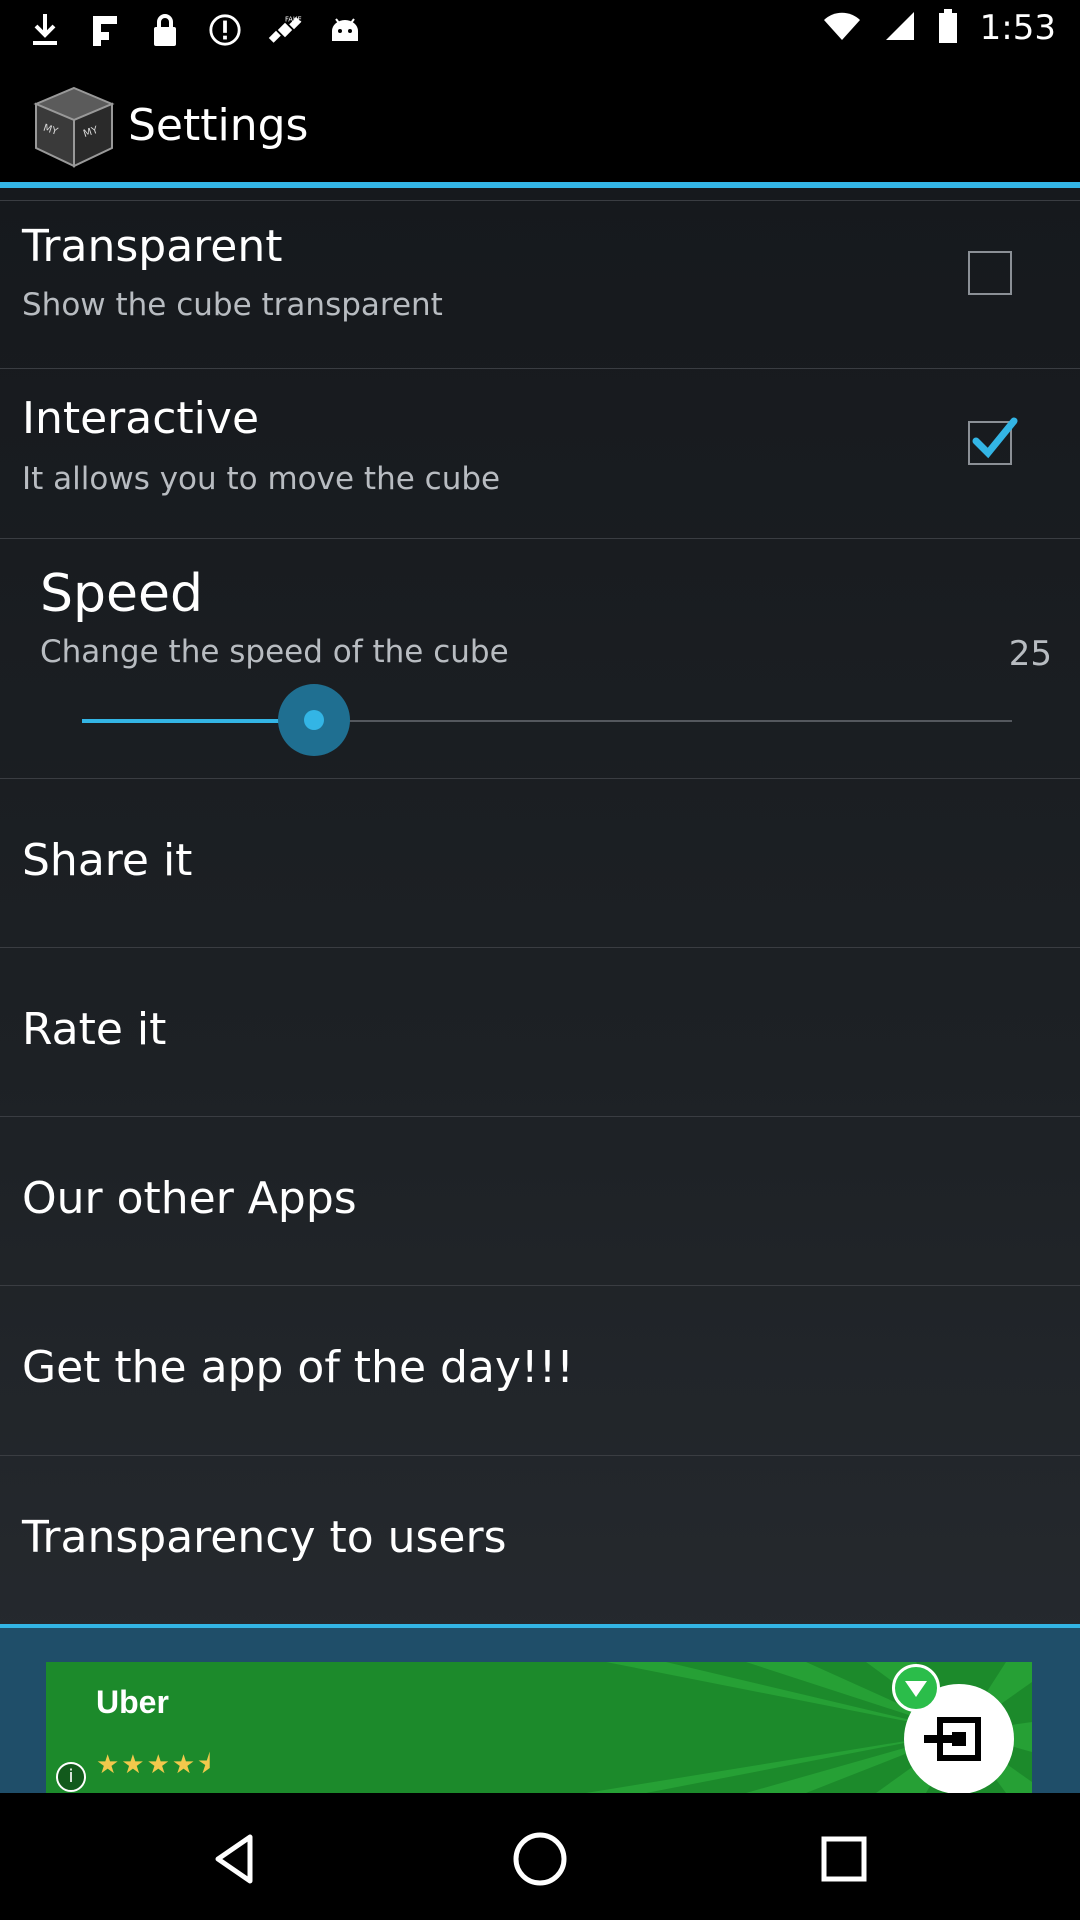  What do you see at coordinates (285, 30) in the screenshot?
I see `fake-gps-icon: FAKE` at bounding box center [285, 30].